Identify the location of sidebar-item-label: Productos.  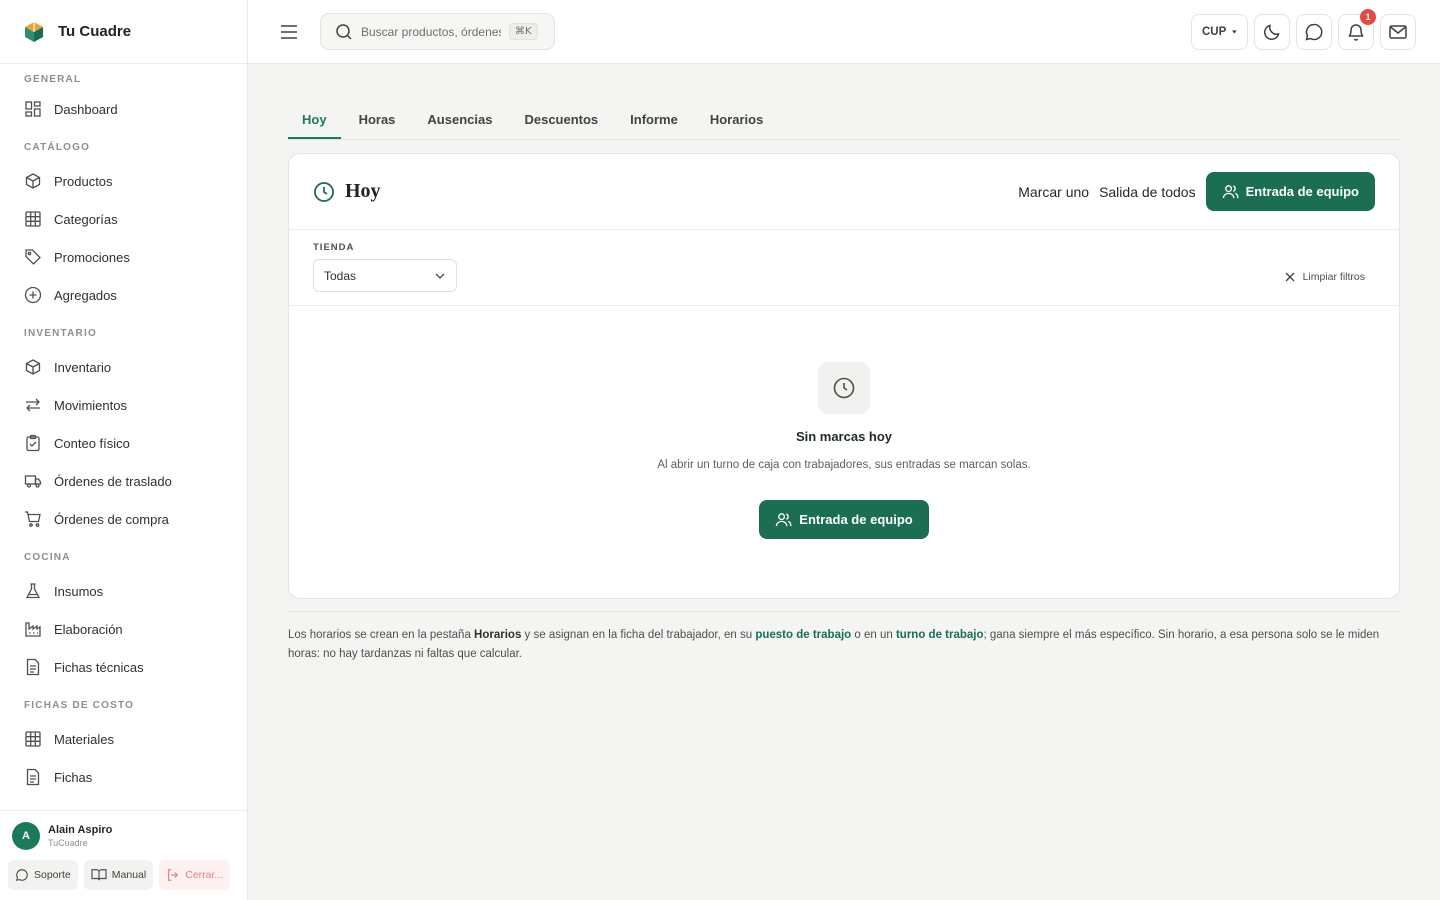
(83, 181).